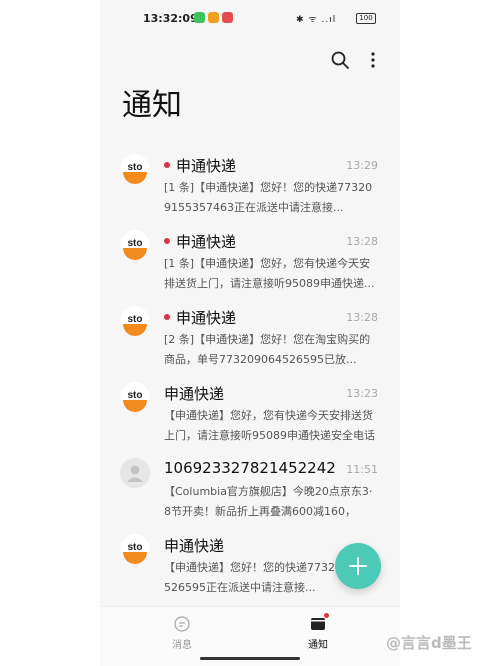 Image resolution: width=500 pixels, height=666 pixels. What do you see at coordinates (170, 18) in the screenshot?
I see `status-time: 13:32:09` at bounding box center [170, 18].